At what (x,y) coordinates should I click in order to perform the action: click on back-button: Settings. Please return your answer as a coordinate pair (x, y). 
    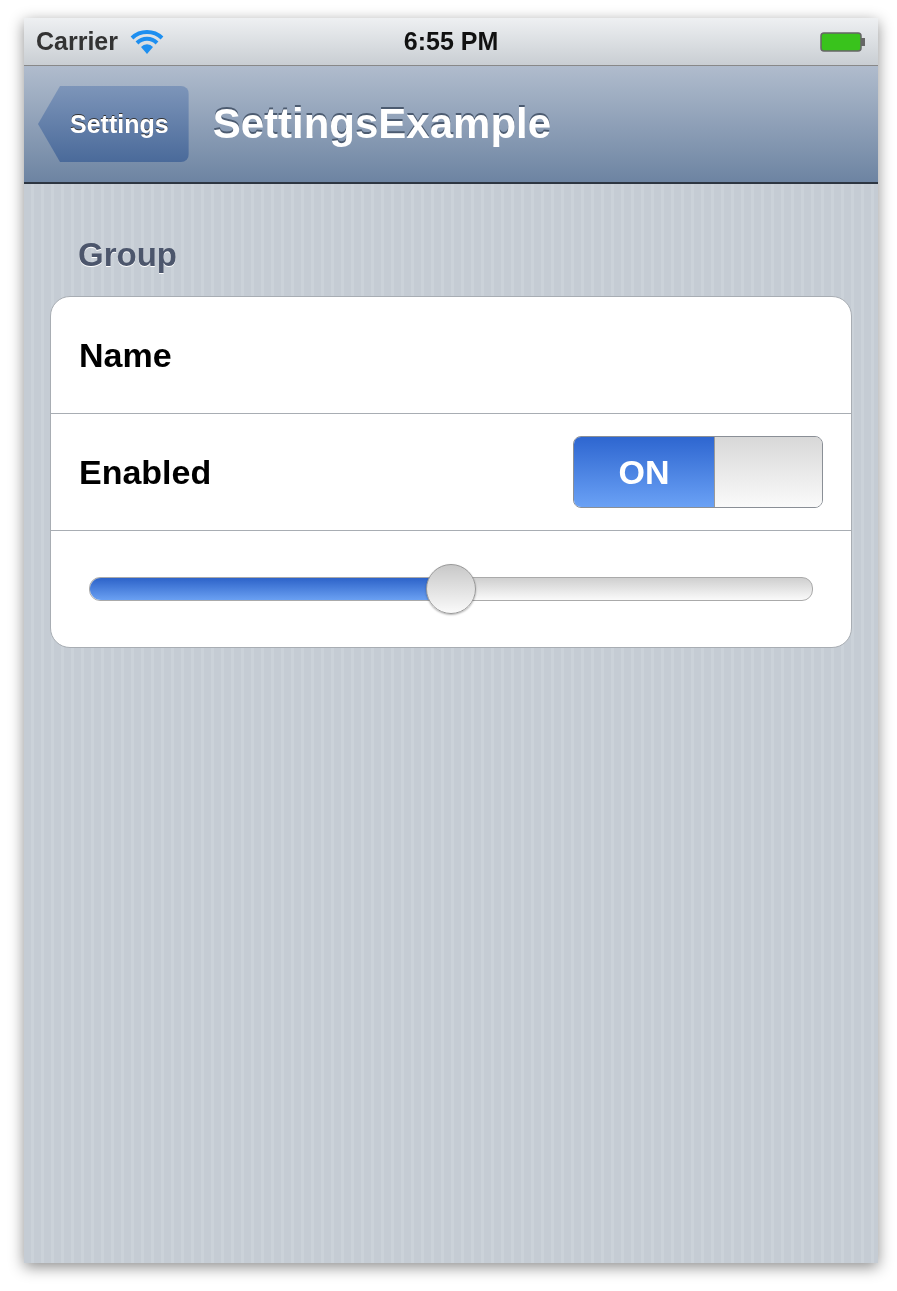
    Looking at the image, I should click on (113, 124).